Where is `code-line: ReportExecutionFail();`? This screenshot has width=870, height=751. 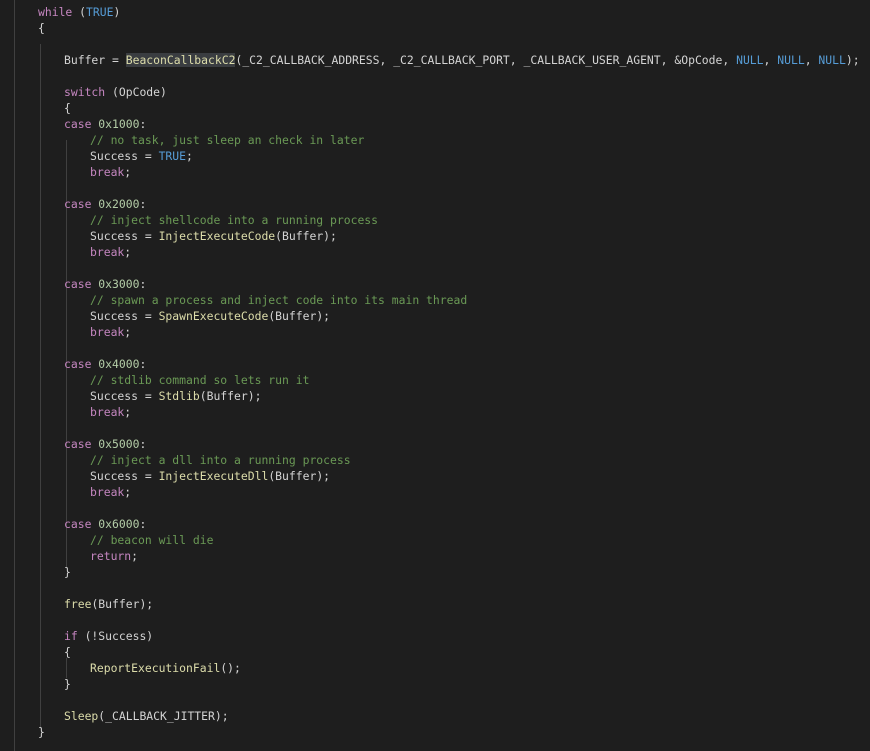 code-line: ReportExecutionFail(); is located at coordinates (165, 668).